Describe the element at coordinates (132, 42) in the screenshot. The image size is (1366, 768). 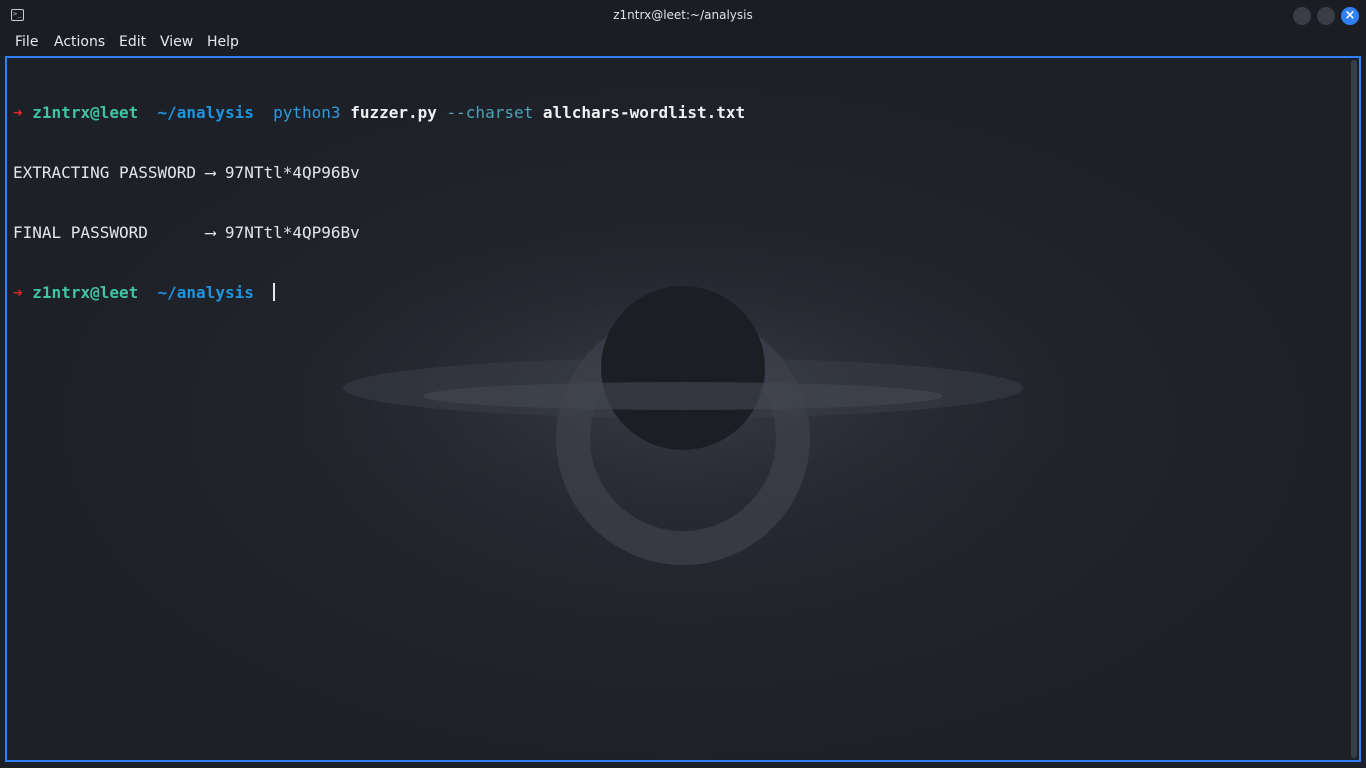
I see `menu-edit: Edit` at that location.